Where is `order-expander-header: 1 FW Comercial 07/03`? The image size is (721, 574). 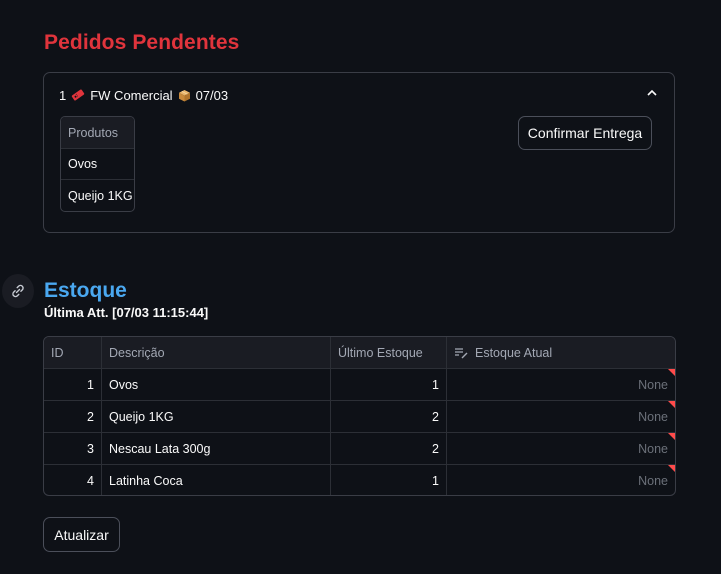 order-expander-header: 1 FW Comercial 07/03 is located at coordinates (143, 95).